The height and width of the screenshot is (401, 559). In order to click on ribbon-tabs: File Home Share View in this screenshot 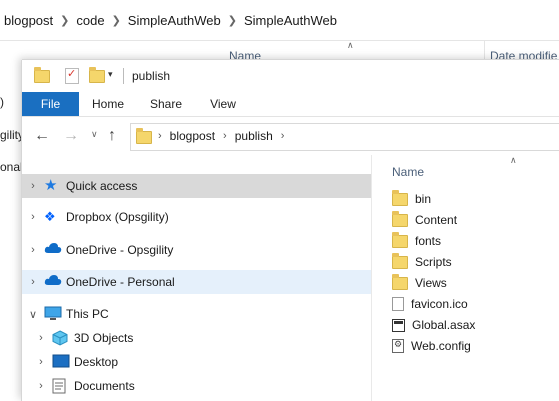, I will do `click(290, 104)`.